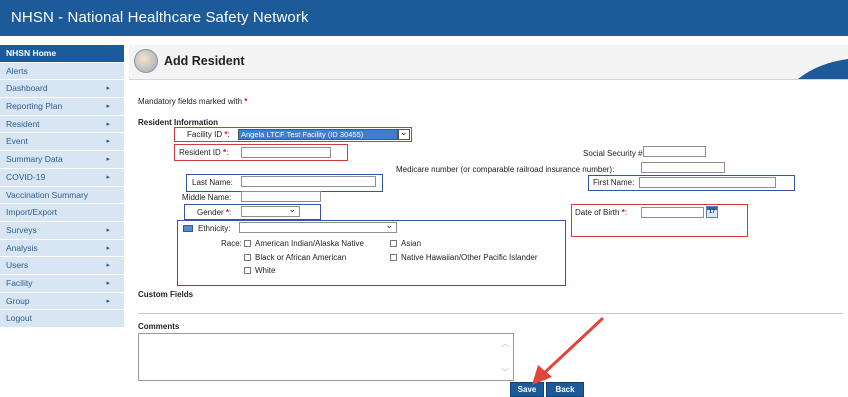 This screenshot has height=397, width=848. Describe the element at coordinates (393, 257) in the screenshot. I see `race-checkbox-native-hawaiian` at that location.